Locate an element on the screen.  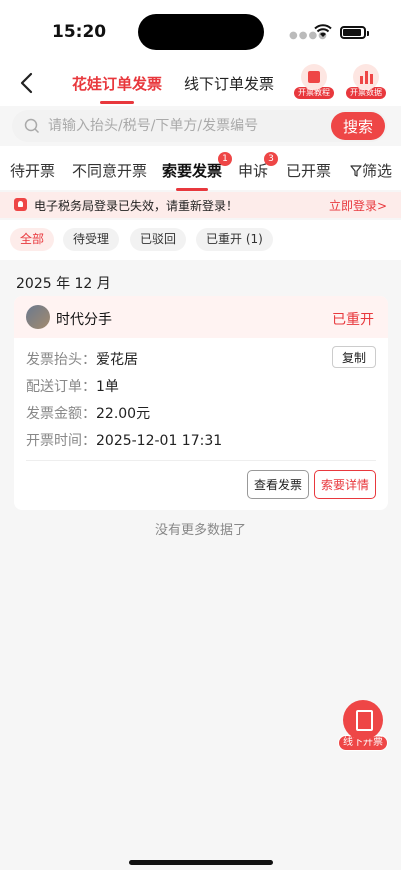
tab-appeal: 申诉 3 is located at coordinates (258, 166).